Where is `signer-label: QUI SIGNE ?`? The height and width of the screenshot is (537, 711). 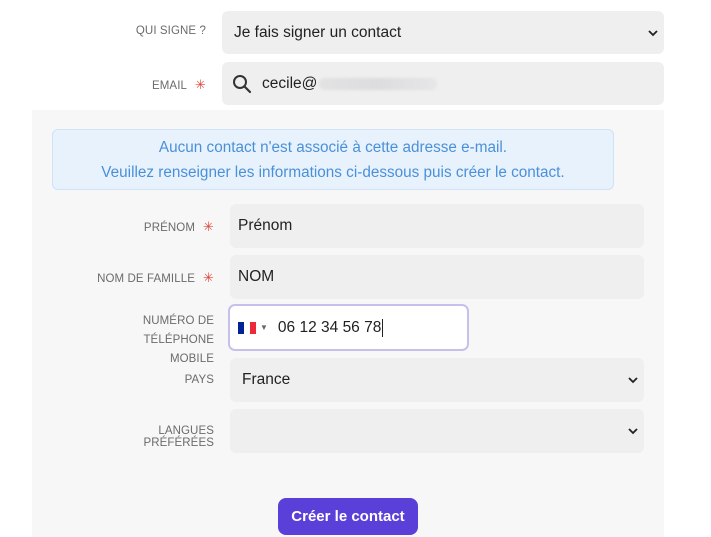
signer-label: QUI SIGNE ? is located at coordinates (153, 31).